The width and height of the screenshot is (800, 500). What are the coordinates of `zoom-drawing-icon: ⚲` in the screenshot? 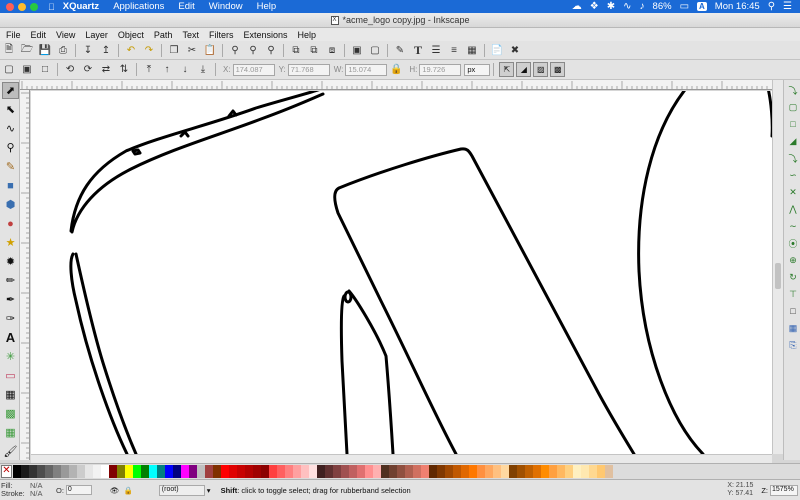 It's located at (253, 50).